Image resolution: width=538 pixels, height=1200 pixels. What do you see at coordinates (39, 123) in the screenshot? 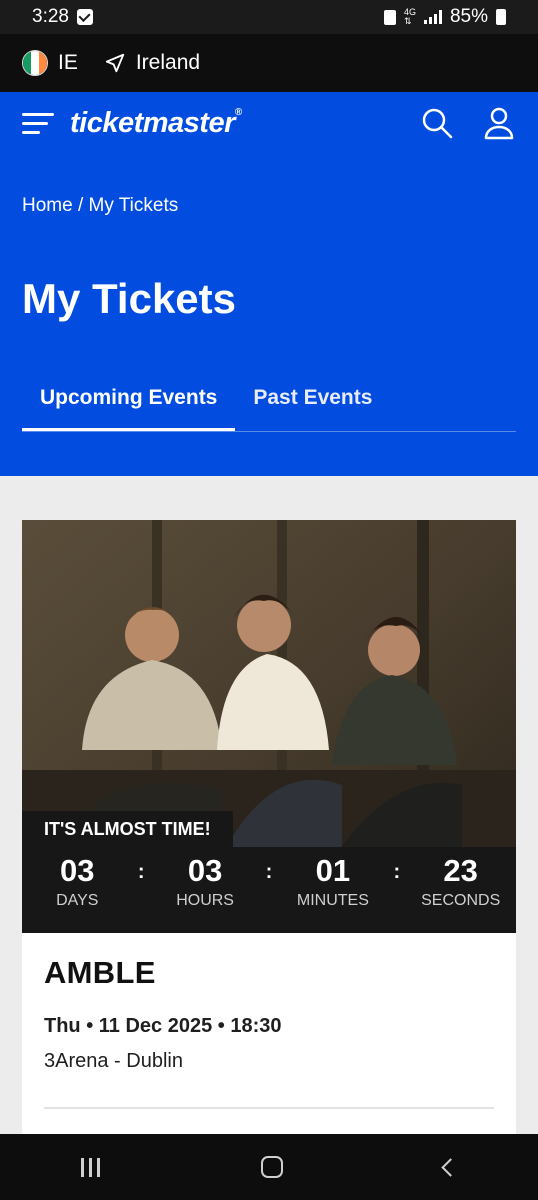
I see `menu-icon` at bounding box center [39, 123].